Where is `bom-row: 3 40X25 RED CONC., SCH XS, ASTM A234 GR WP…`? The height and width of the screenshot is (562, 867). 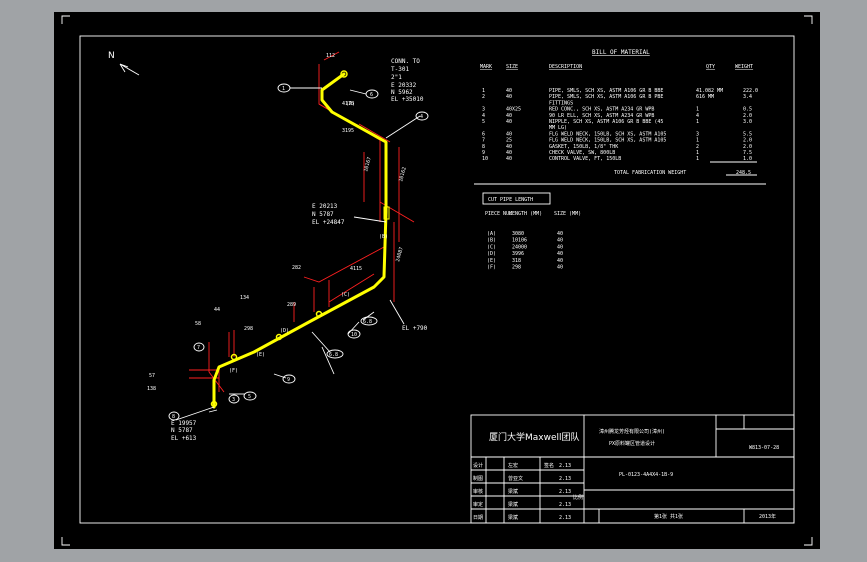 bom-row: 3 40X25 RED CONC., SCH XS, ASTM A234 GR WP… is located at coordinates (617, 110).